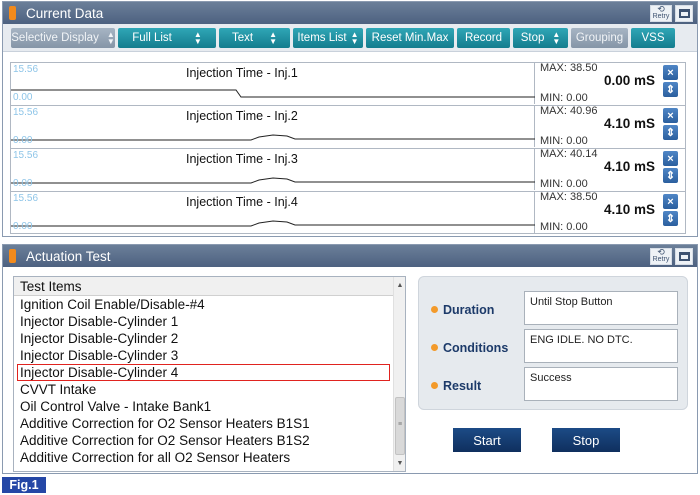  Describe the element at coordinates (399, 374) in the screenshot. I see `list-scrollbar: ▲ ≡ ▼` at that location.